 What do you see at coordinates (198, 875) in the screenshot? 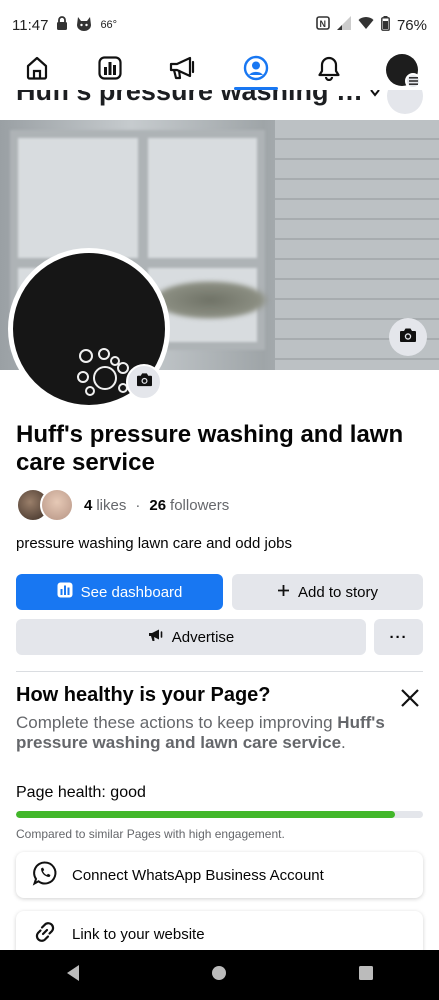
I see `connect-whatsapp-label: Connect WhatsApp Business Account` at bounding box center [198, 875].